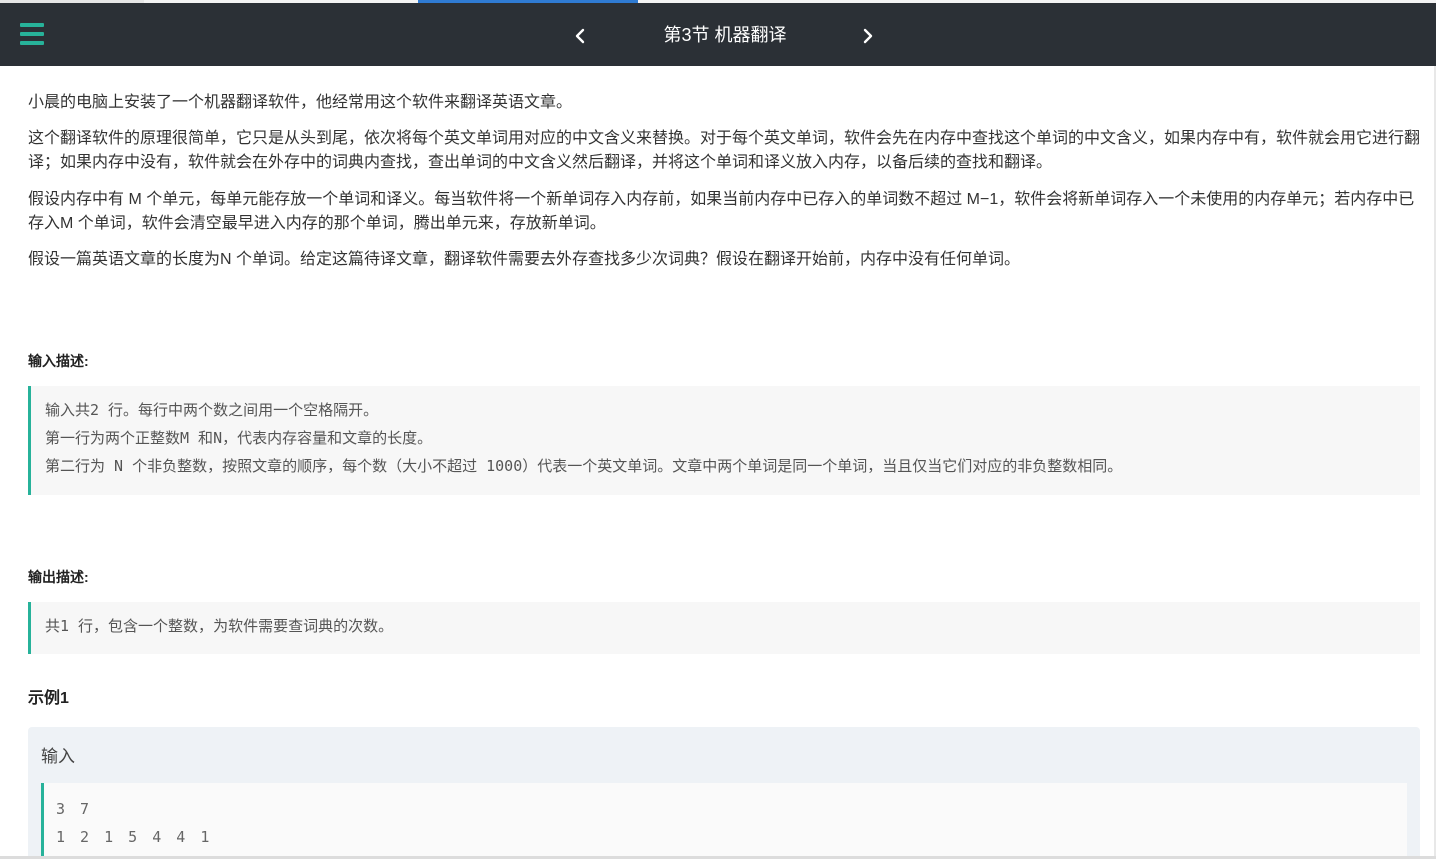  I want to click on next-section-button, so click(868, 36).